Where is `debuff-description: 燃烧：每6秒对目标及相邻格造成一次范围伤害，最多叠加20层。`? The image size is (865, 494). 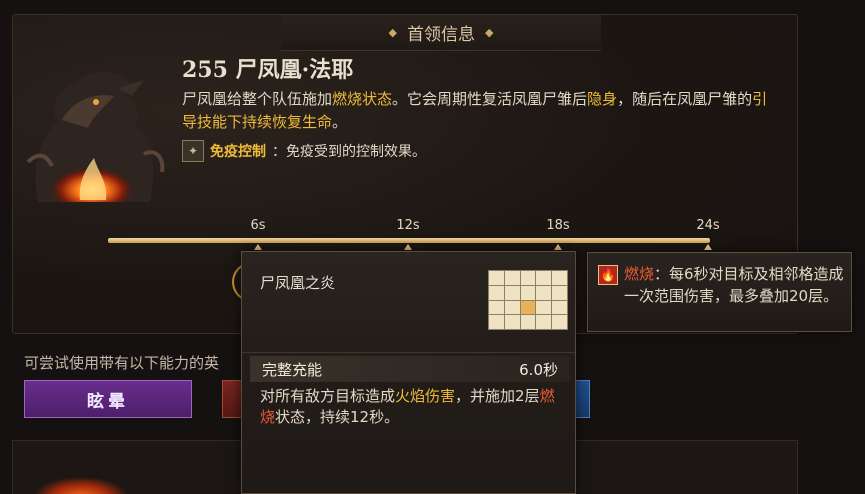 debuff-description: 燃烧：每6秒对目标及相邻格造成一次范围伤害，最多叠加20层。 is located at coordinates (735, 285).